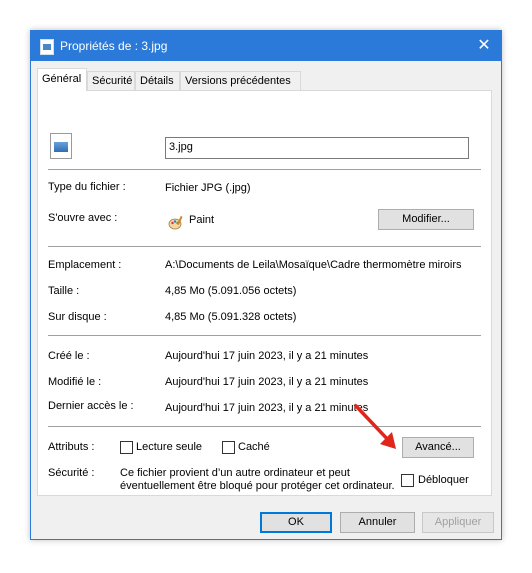  Describe the element at coordinates (228, 447) in the screenshot. I see `hidden-checkbox` at that location.